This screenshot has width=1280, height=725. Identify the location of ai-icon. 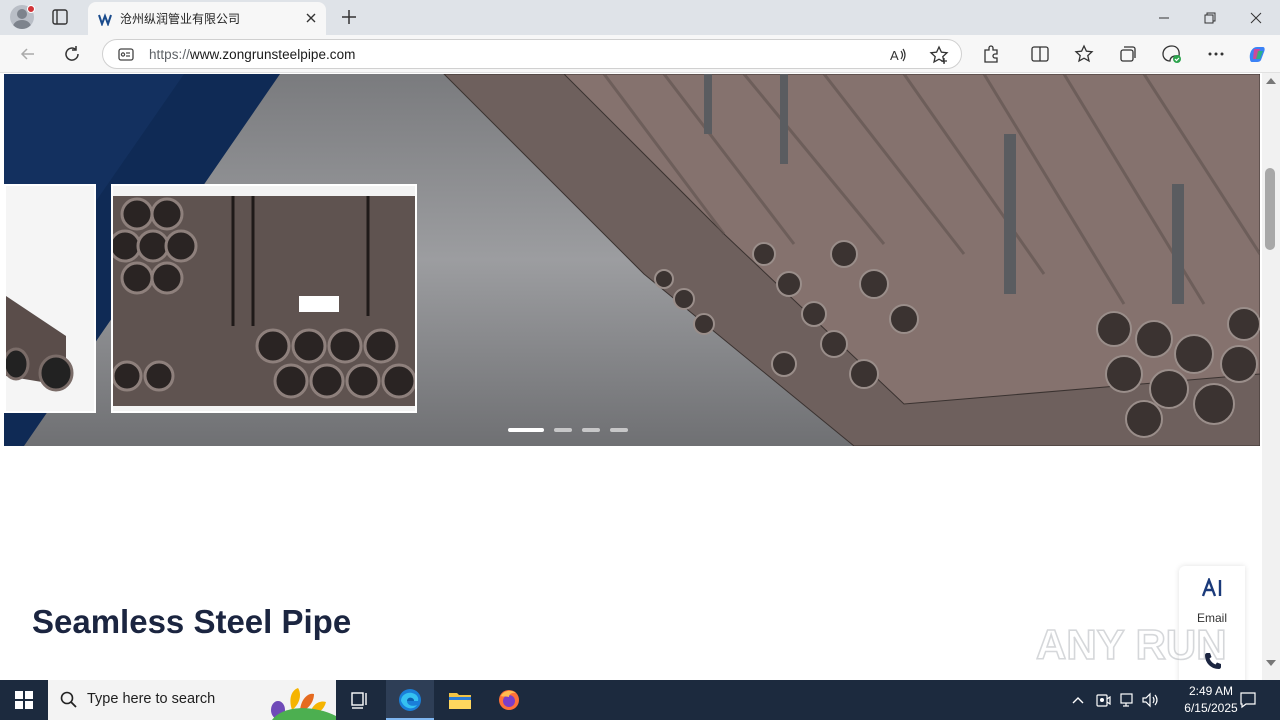
(1213, 587).